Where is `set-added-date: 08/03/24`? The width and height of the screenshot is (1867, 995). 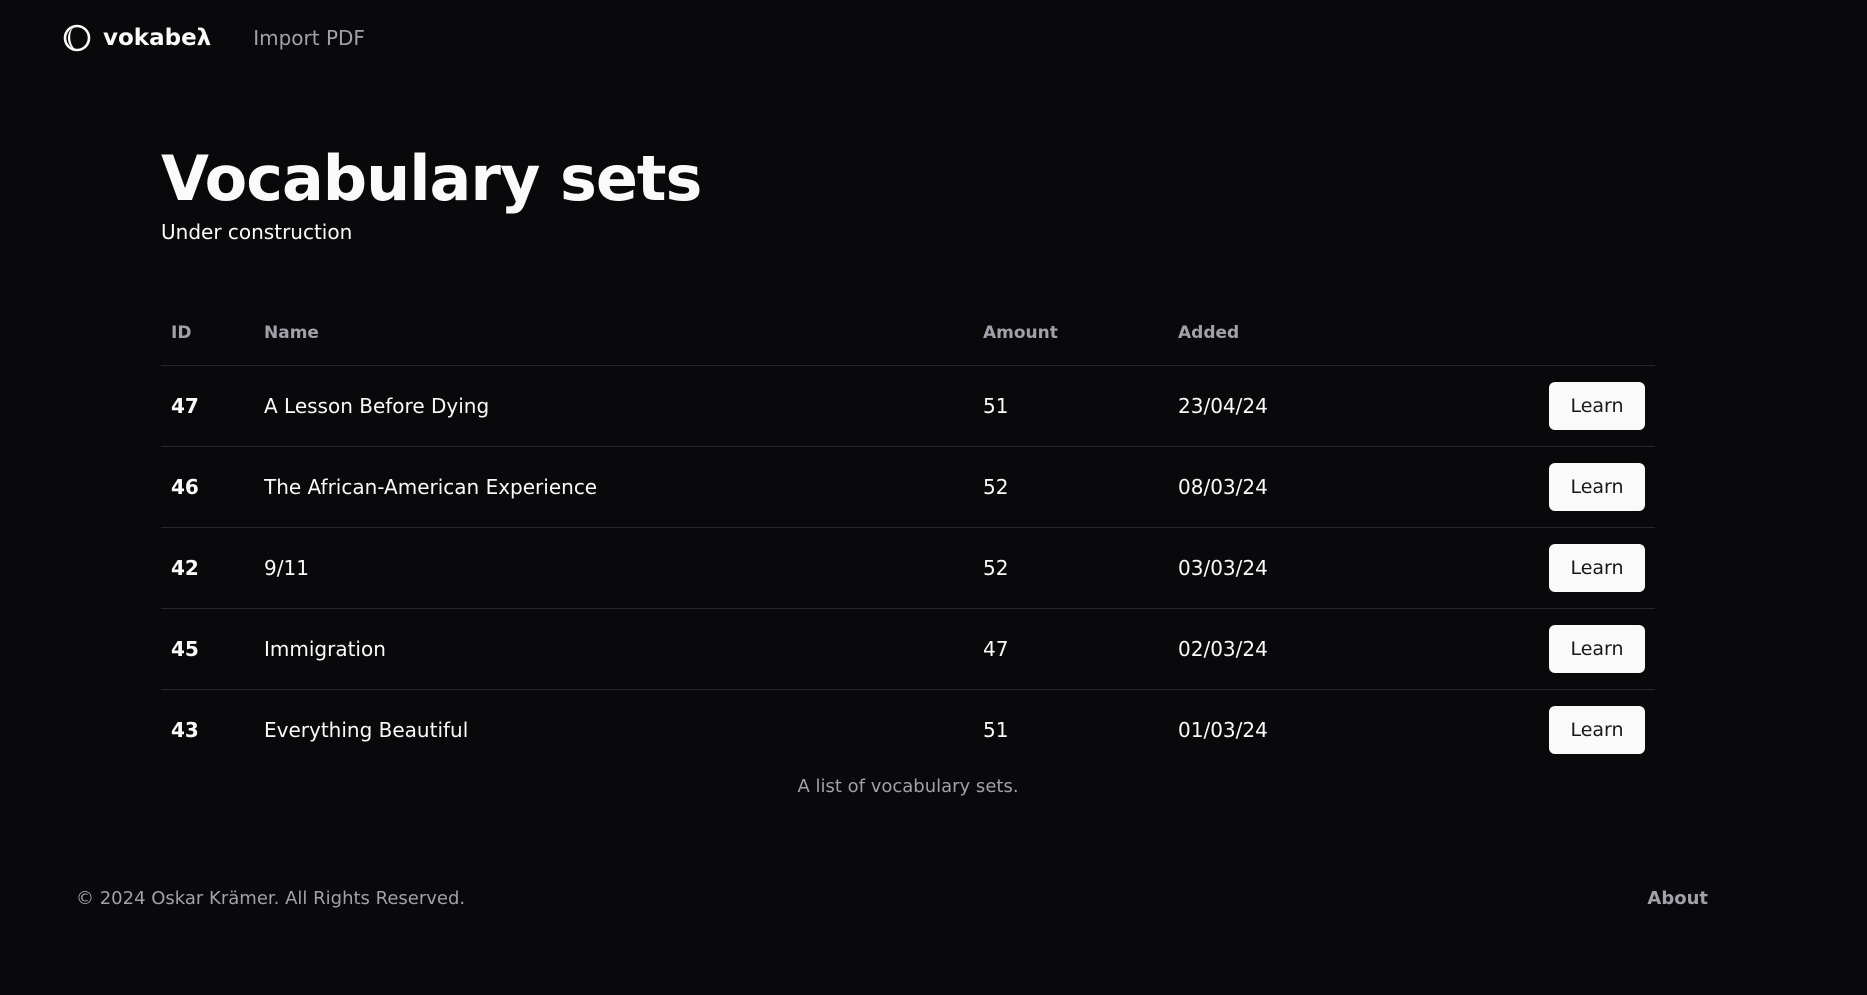
set-added-date: 08/03/24 is located at coordinates (1318, 487).